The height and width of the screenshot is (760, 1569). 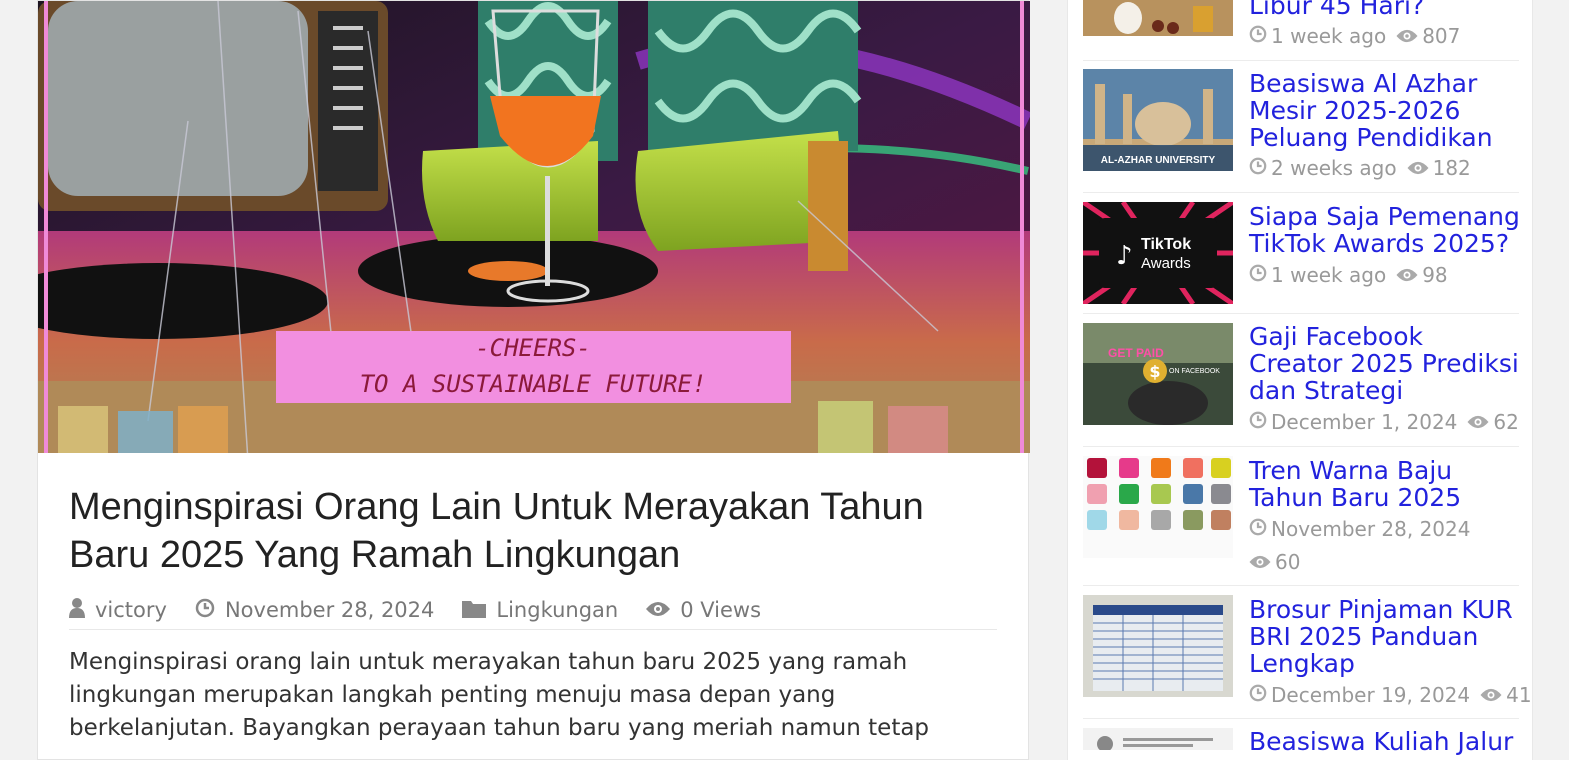 I want to click on sidebar-item-meta: 2 weeks ago 182, so click(x=1360, y=168).